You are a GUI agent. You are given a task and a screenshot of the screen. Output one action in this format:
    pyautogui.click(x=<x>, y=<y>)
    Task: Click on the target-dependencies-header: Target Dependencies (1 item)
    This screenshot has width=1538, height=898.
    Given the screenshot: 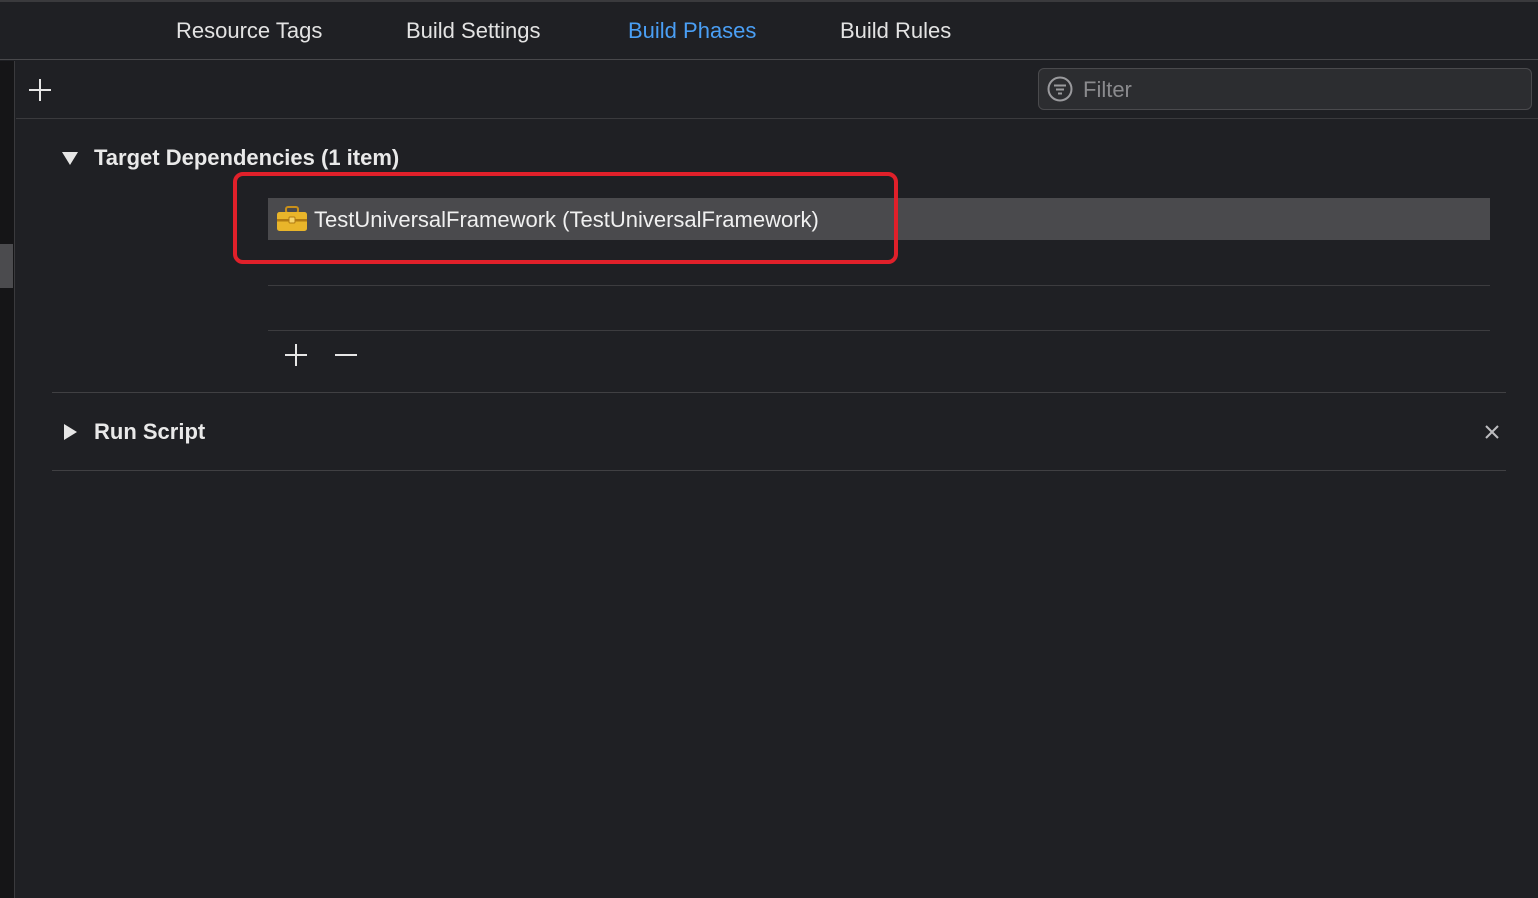 What is the action you would take?
    pyautogui.click(x=229, y=158)
    